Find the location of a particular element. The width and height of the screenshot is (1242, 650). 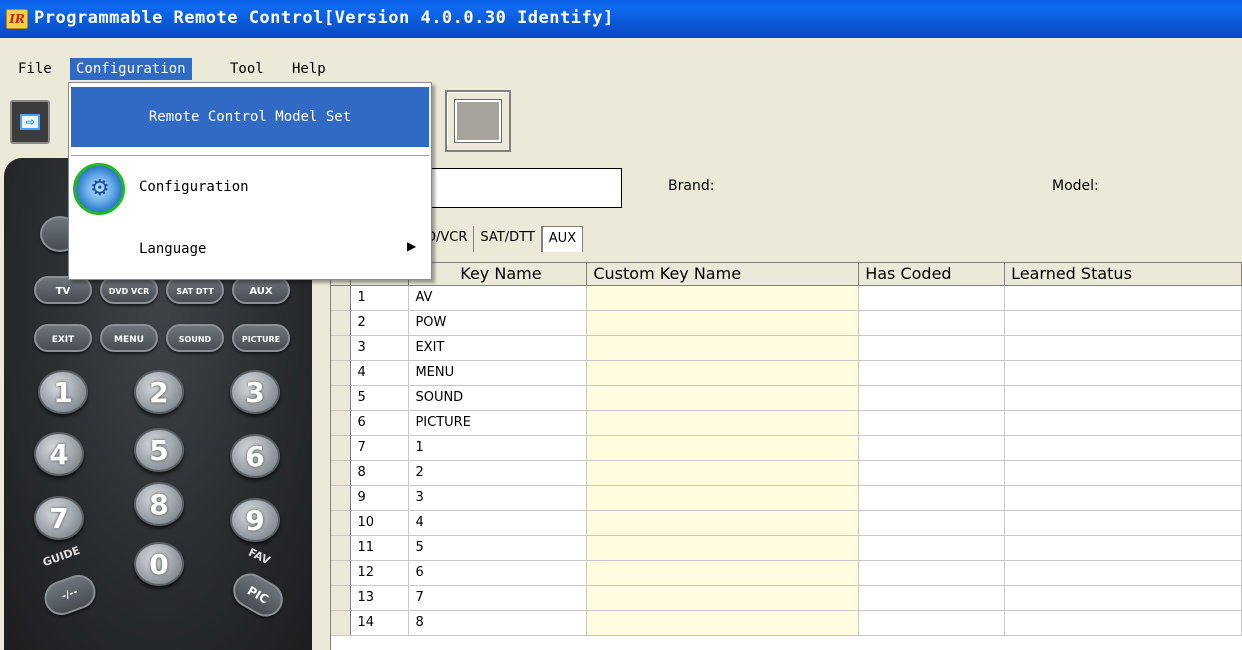

table-row: 13 7 is located at coordinates (786, 598).